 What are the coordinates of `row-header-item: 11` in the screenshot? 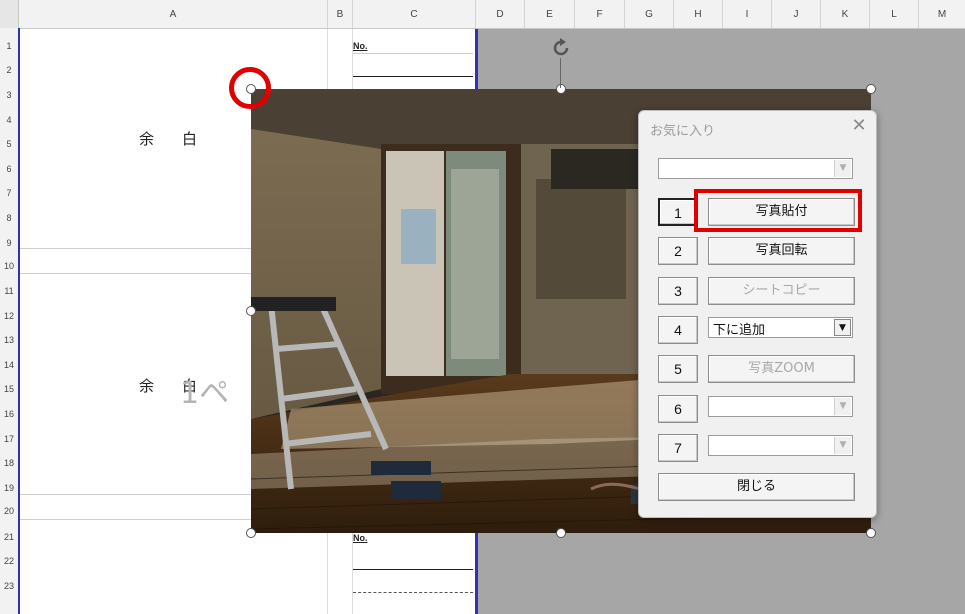 It's located at (9, 291).